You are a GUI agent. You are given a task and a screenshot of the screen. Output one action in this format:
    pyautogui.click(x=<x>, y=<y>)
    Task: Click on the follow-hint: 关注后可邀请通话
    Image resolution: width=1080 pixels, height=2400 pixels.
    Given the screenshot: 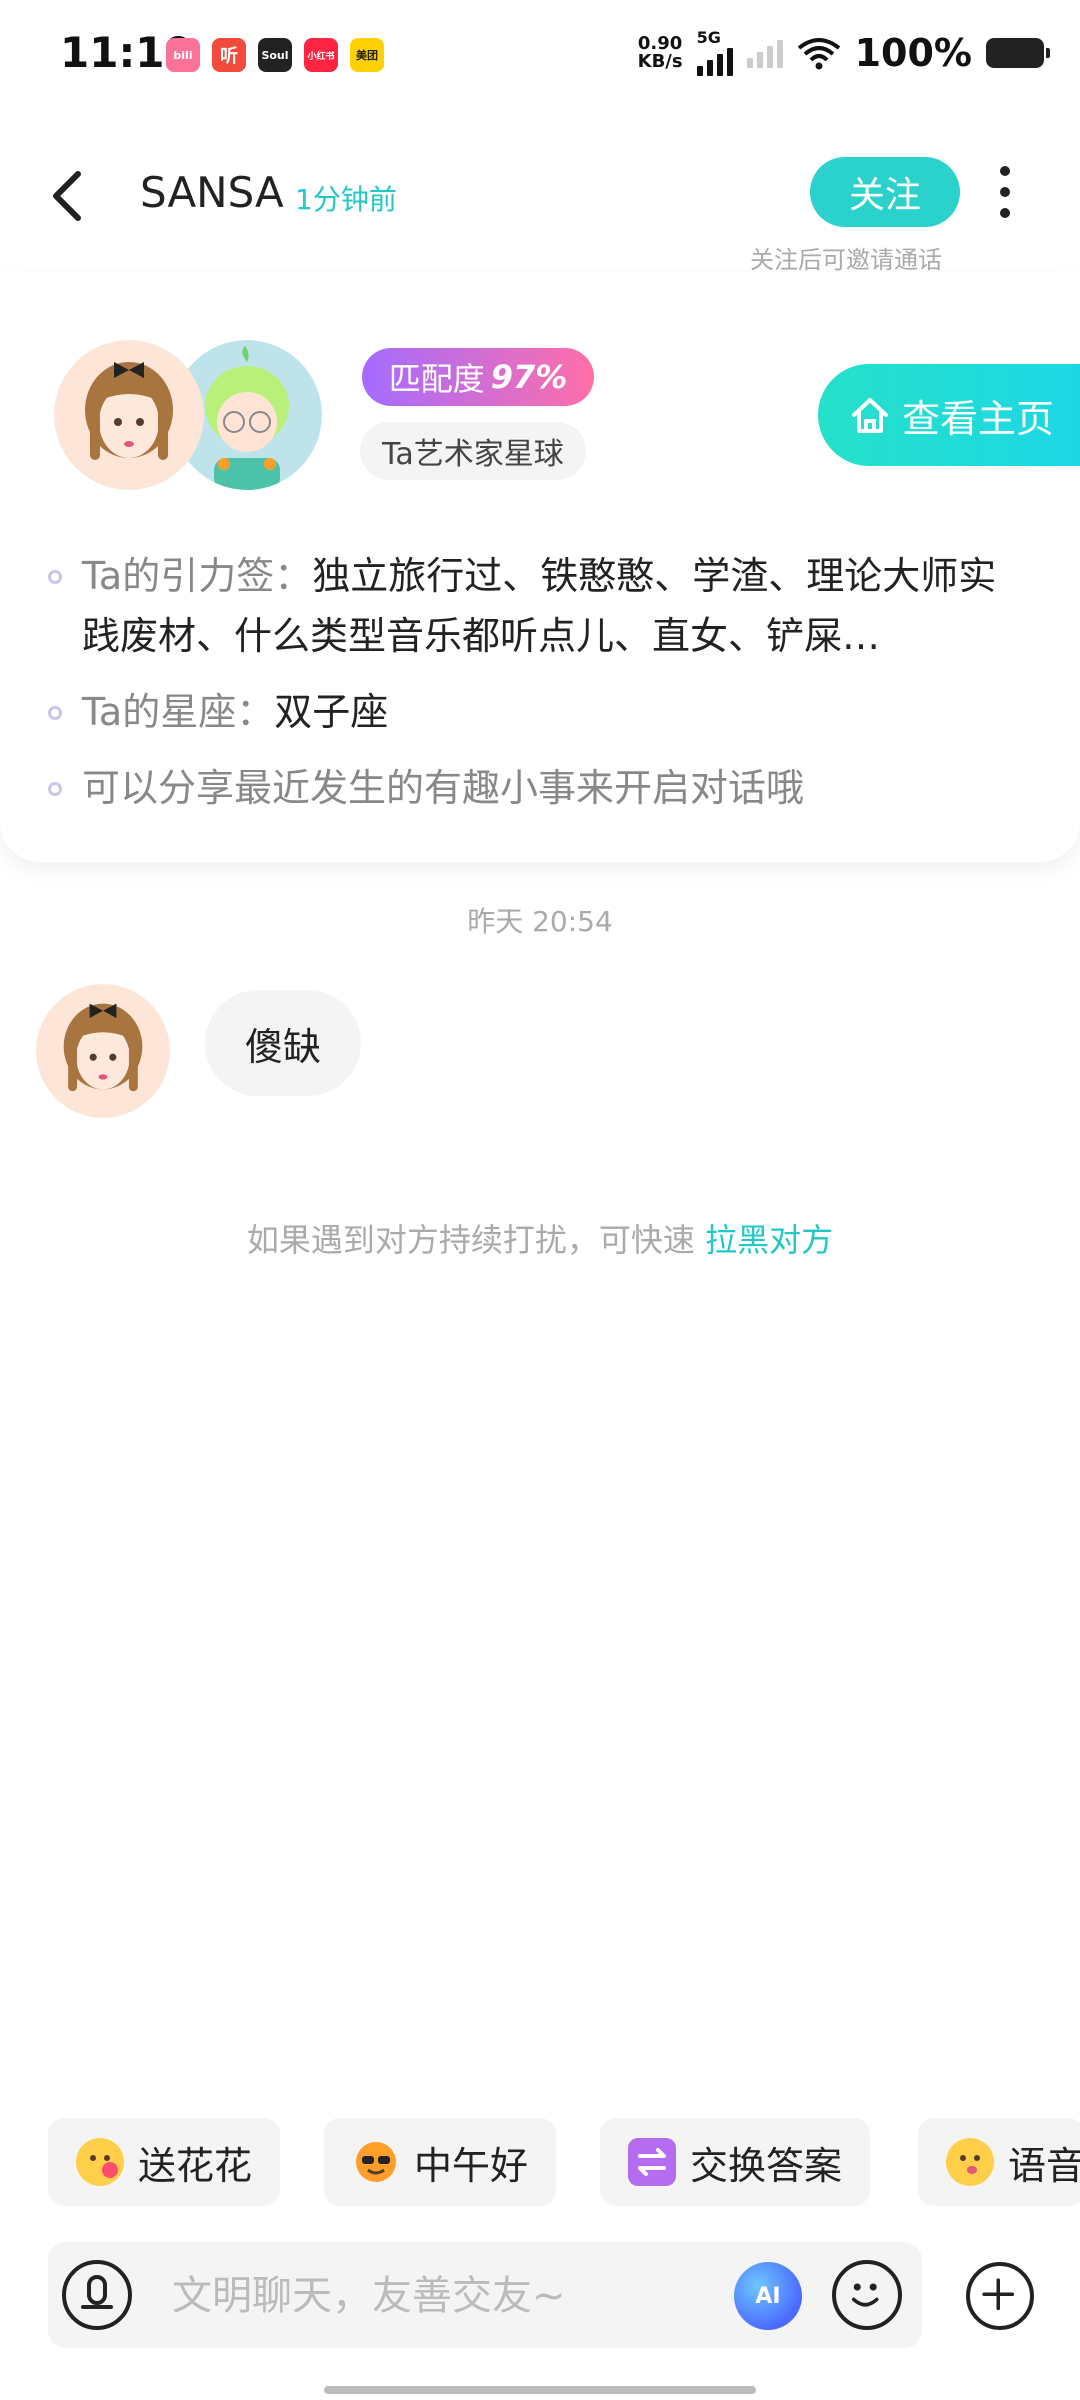 What is the action you would take?
    pyautogui.click(x=846, y=260)
    